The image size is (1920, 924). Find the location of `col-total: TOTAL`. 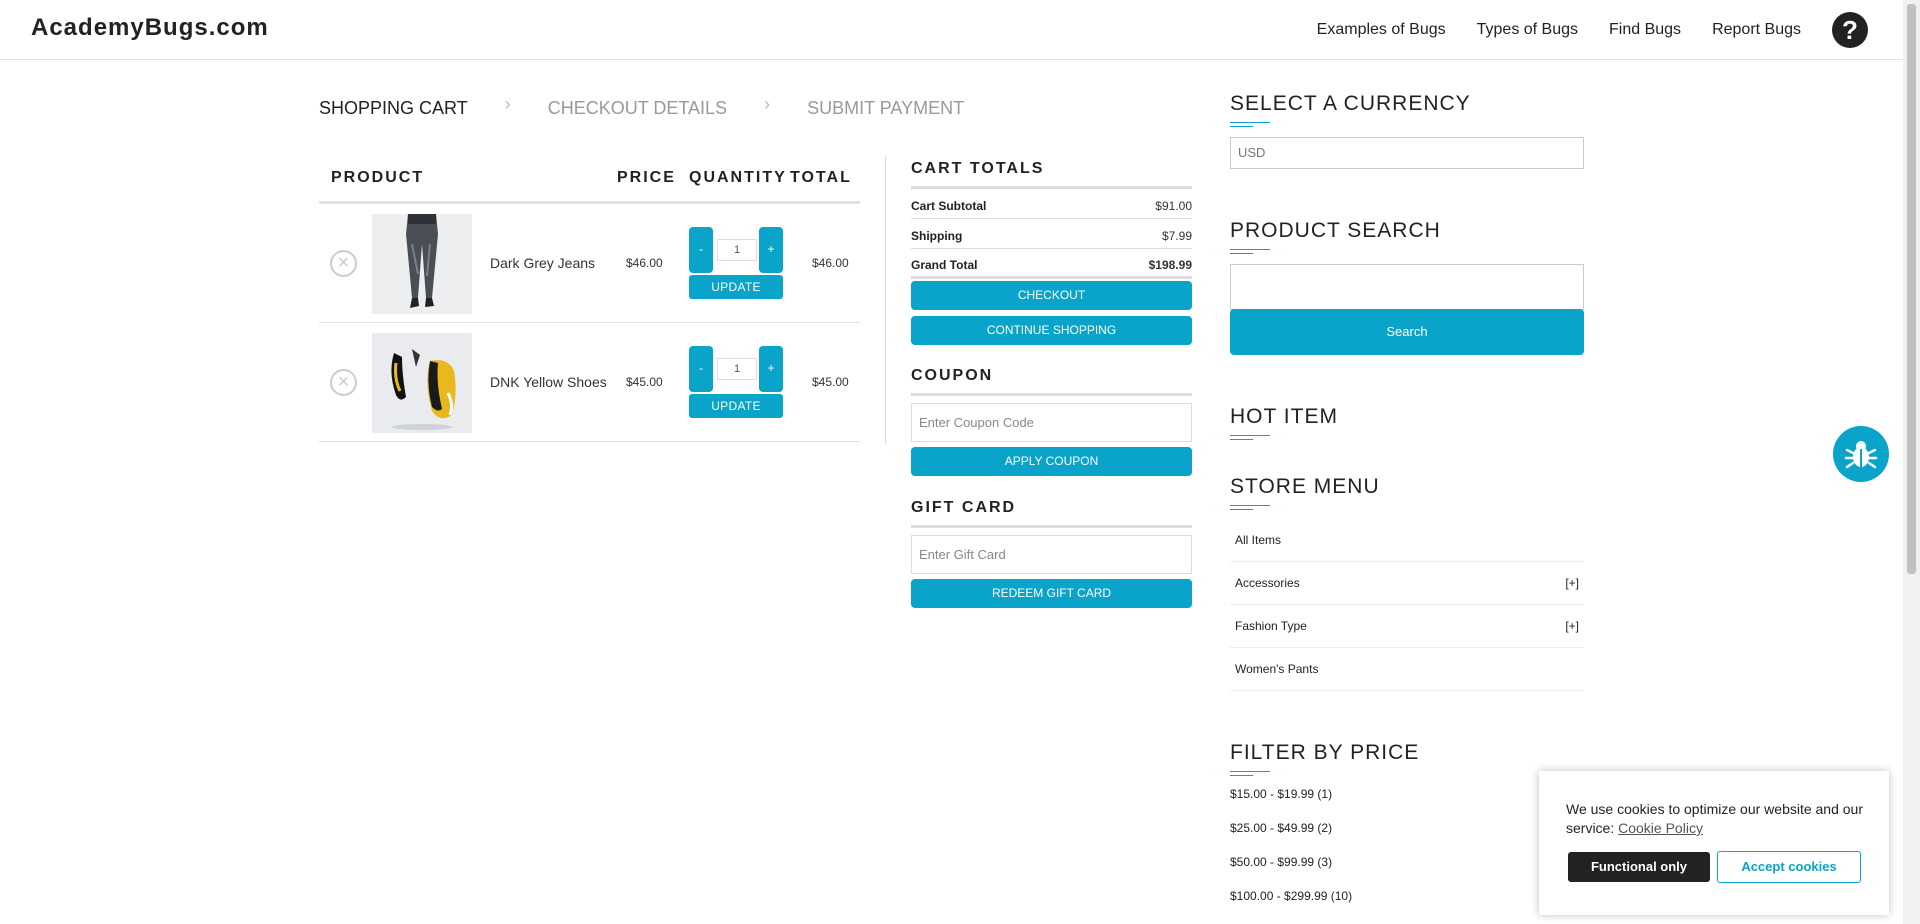

col-total: TOTAL is located at coordinates (821, 177).